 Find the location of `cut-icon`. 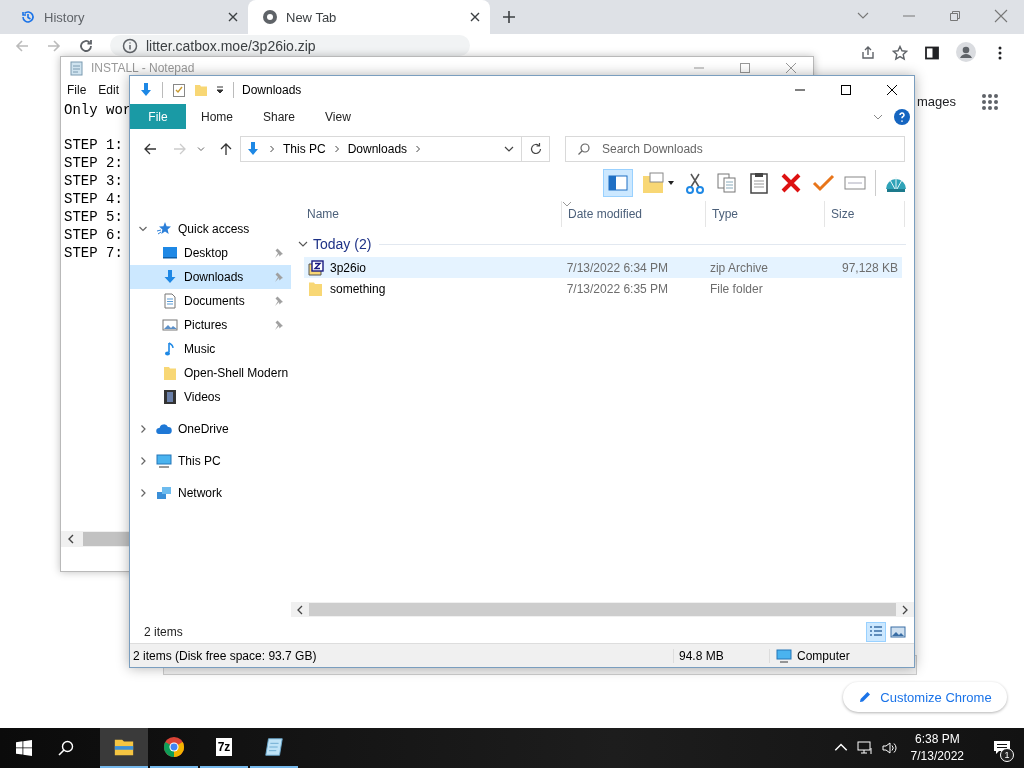

cut-icon is located at coordinates (695, 183).